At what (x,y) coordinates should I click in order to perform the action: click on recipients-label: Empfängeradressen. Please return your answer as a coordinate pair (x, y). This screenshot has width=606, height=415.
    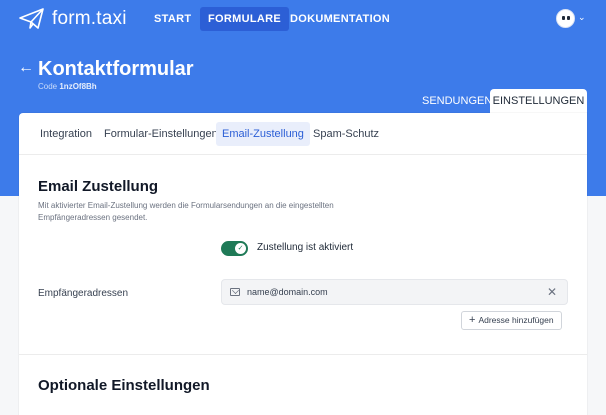
    Looking at the image, I should click on (83, 293).